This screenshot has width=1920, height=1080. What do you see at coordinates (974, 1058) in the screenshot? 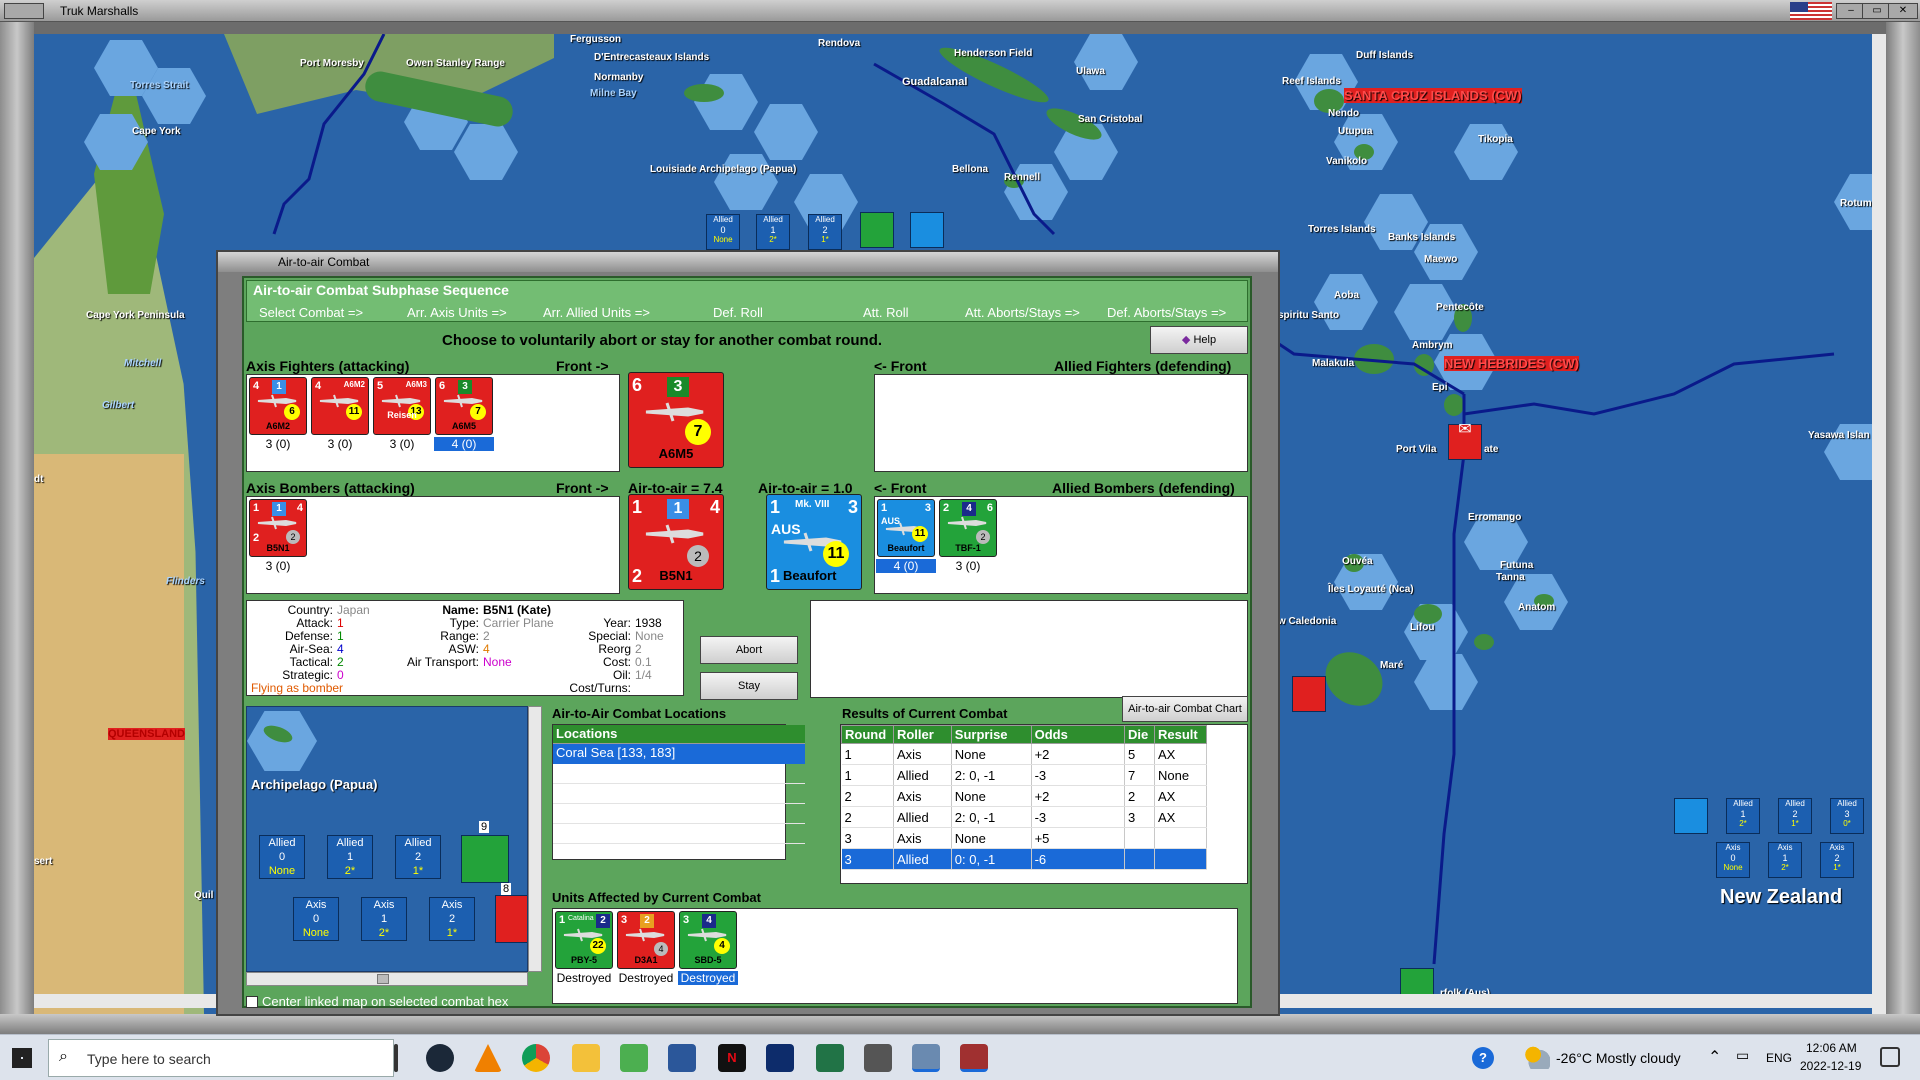
I see `game-icon` at bounding box center [974, 1058].